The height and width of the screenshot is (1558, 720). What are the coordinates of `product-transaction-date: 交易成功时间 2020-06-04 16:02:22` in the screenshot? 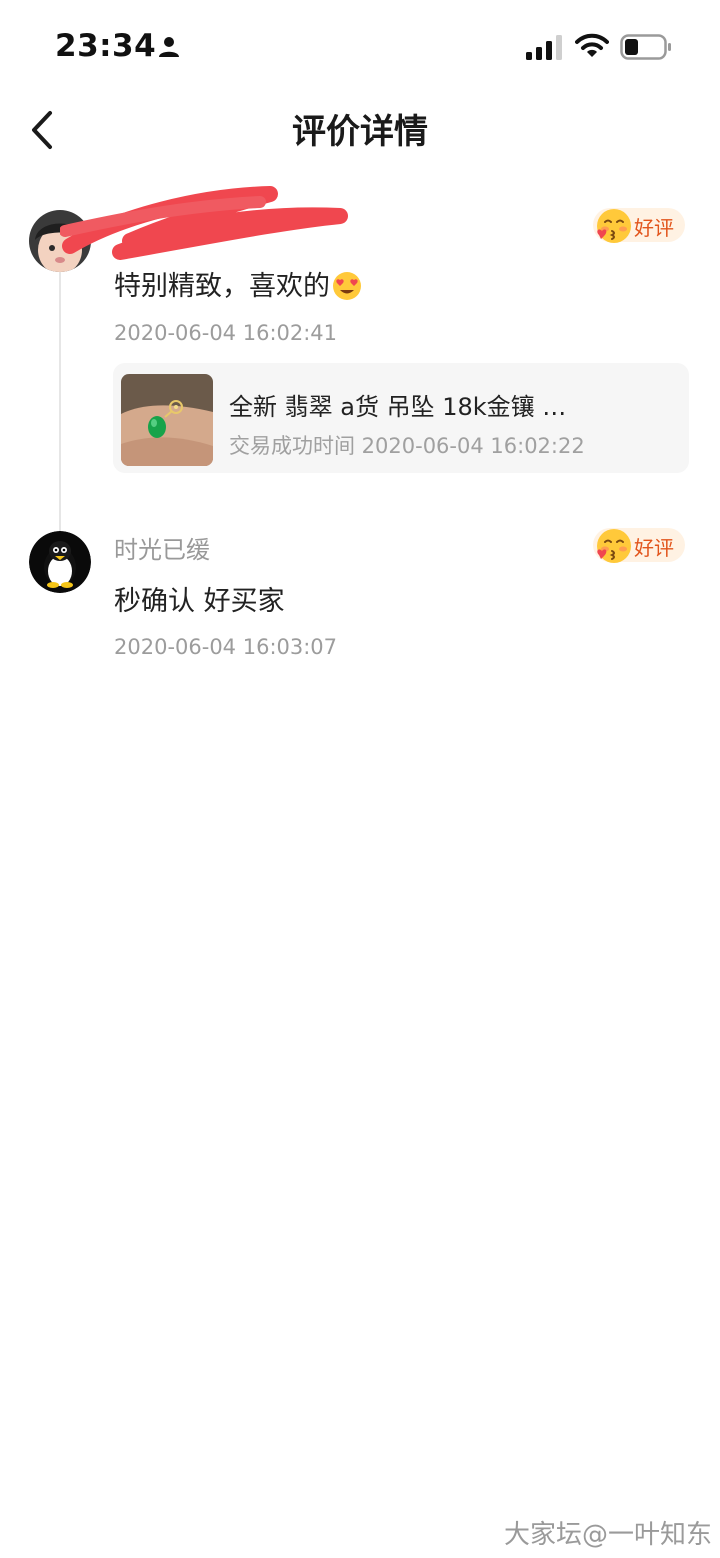 It's located at (407, 446).